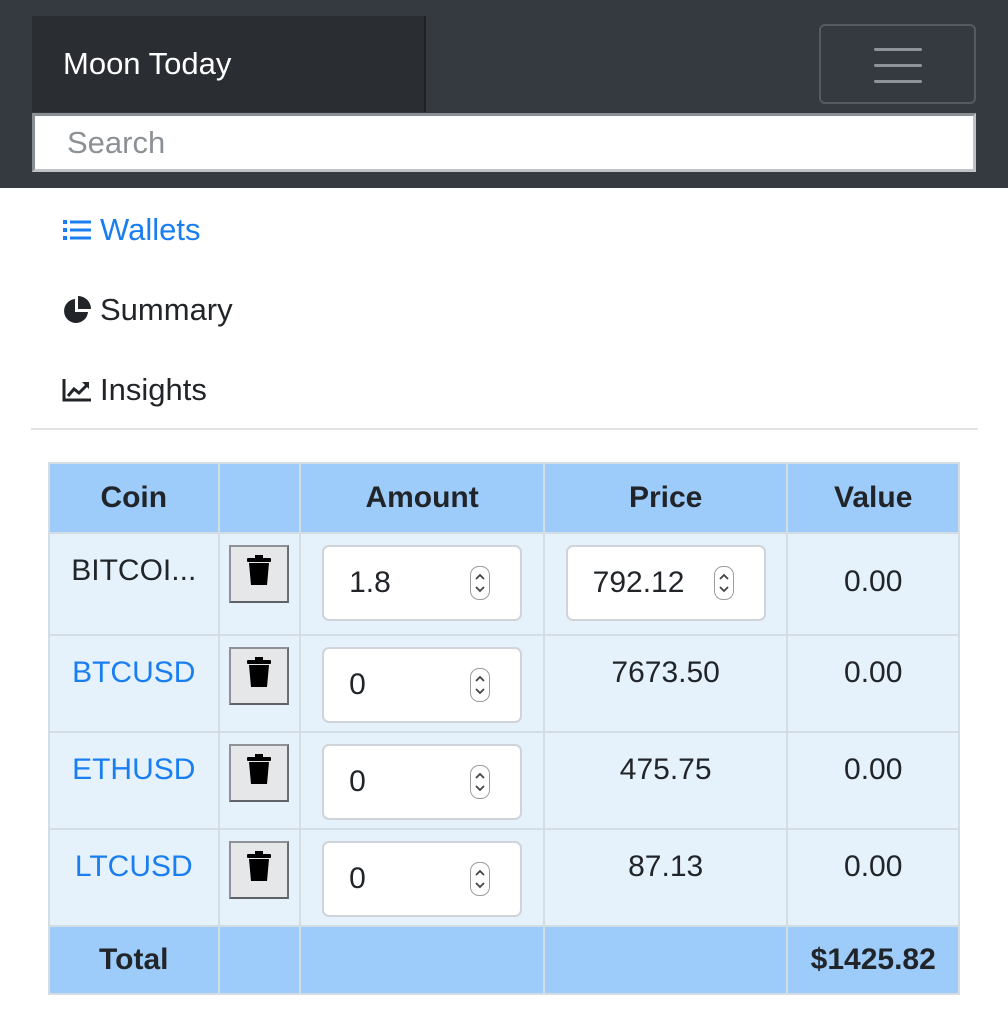  I want to click on line-chart-icon, so click(77, 390).